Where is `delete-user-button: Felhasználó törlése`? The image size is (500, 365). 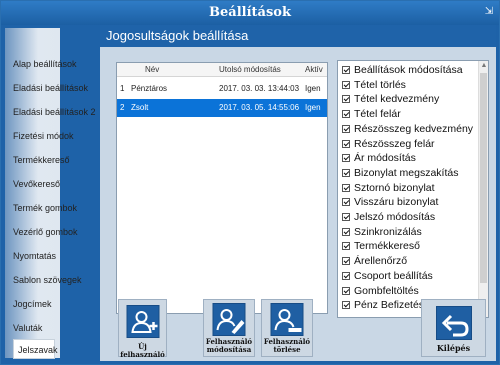
delete-user-button: Felhasználó törlése is located at coordinates (287, 328).